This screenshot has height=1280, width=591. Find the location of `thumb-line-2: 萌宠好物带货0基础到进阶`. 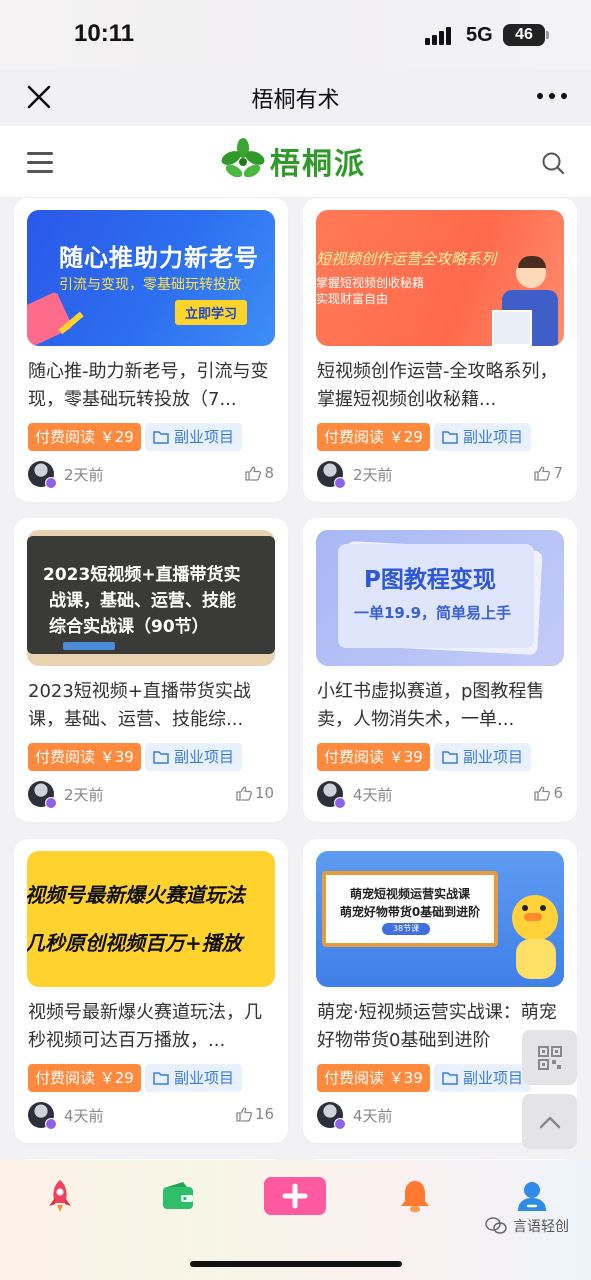

thumb-line-2: 萌宠好物带货0基础到进阶 is located at coordinates (410, 912).